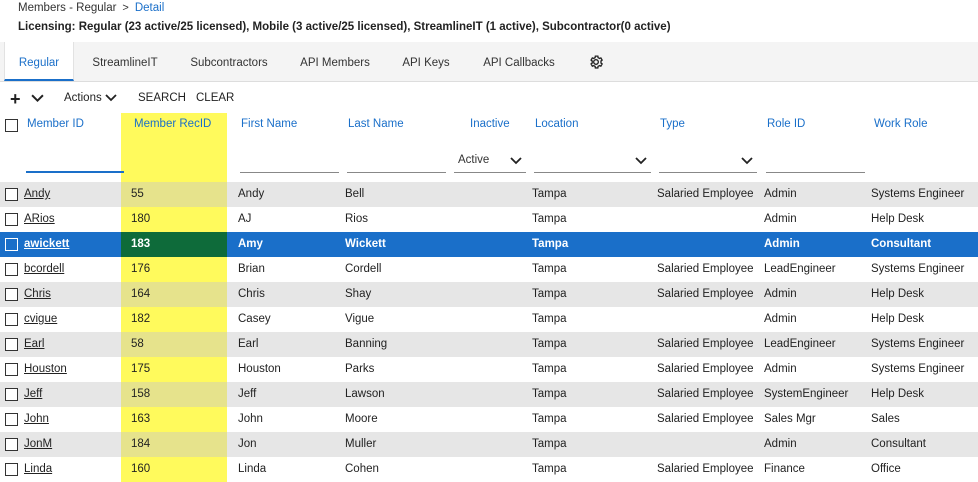 This screenshot has width=978, height=482. I want to click on toolbar: + Actions SEARCH CLEAR, so click(489, 100).